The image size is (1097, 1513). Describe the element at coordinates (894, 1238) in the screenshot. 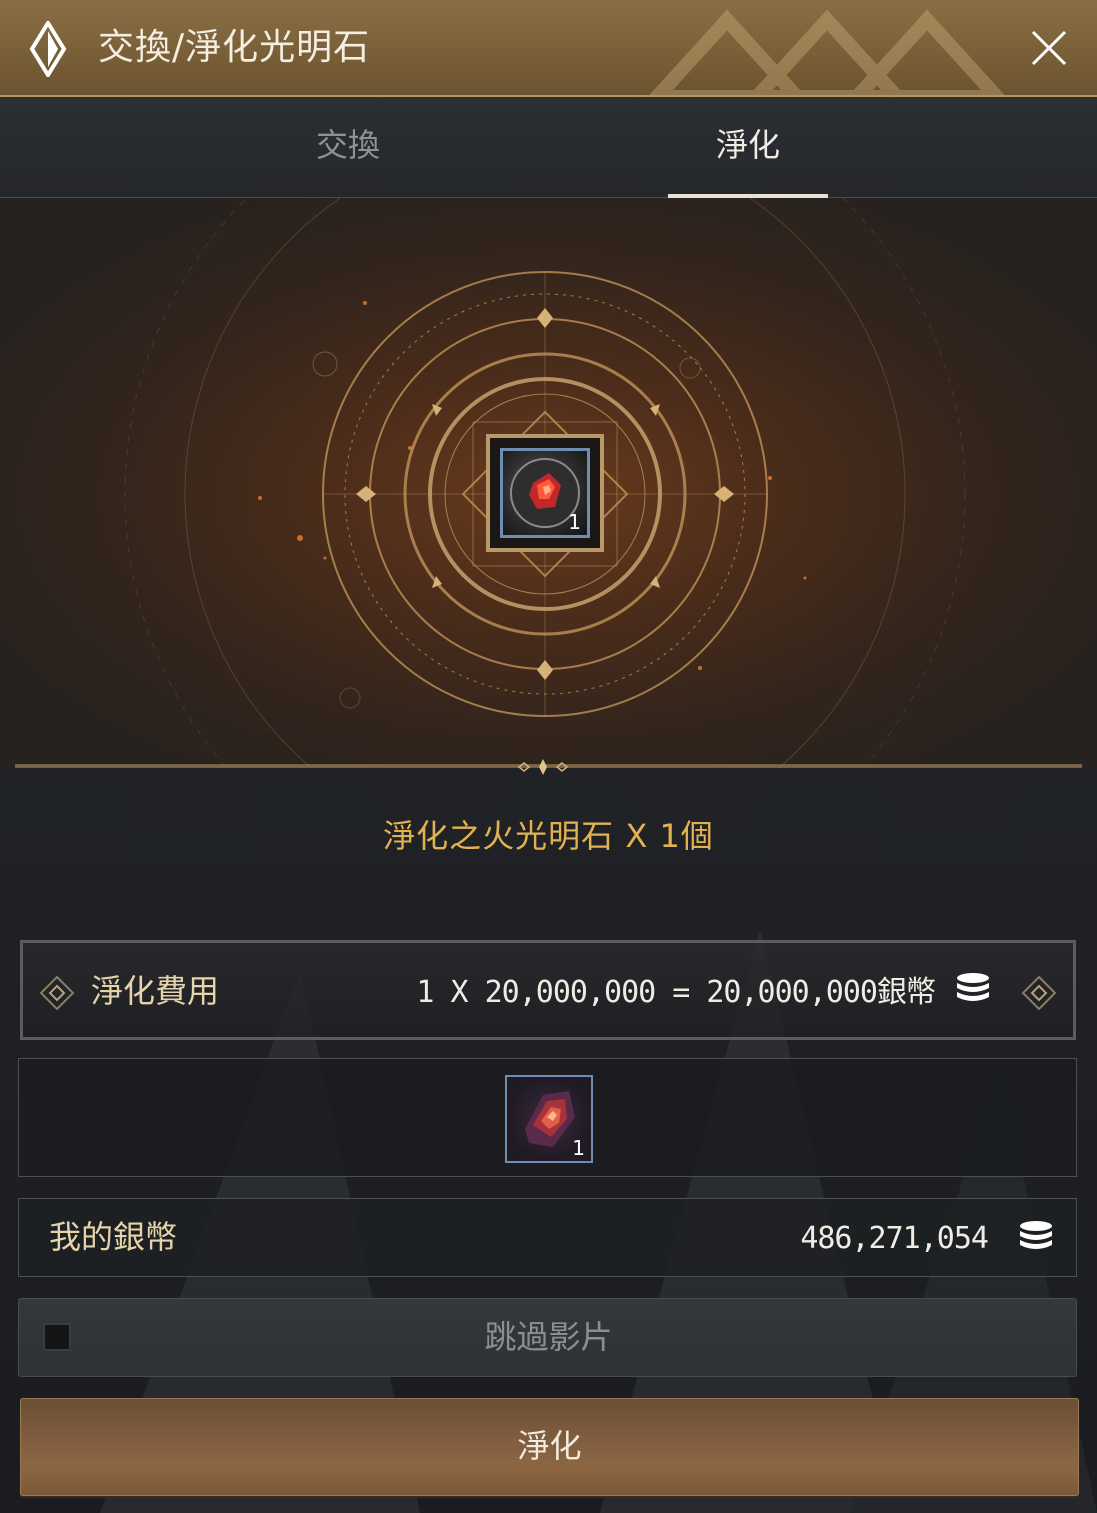

I see `my-silver-value: 486,271,054` at that location.